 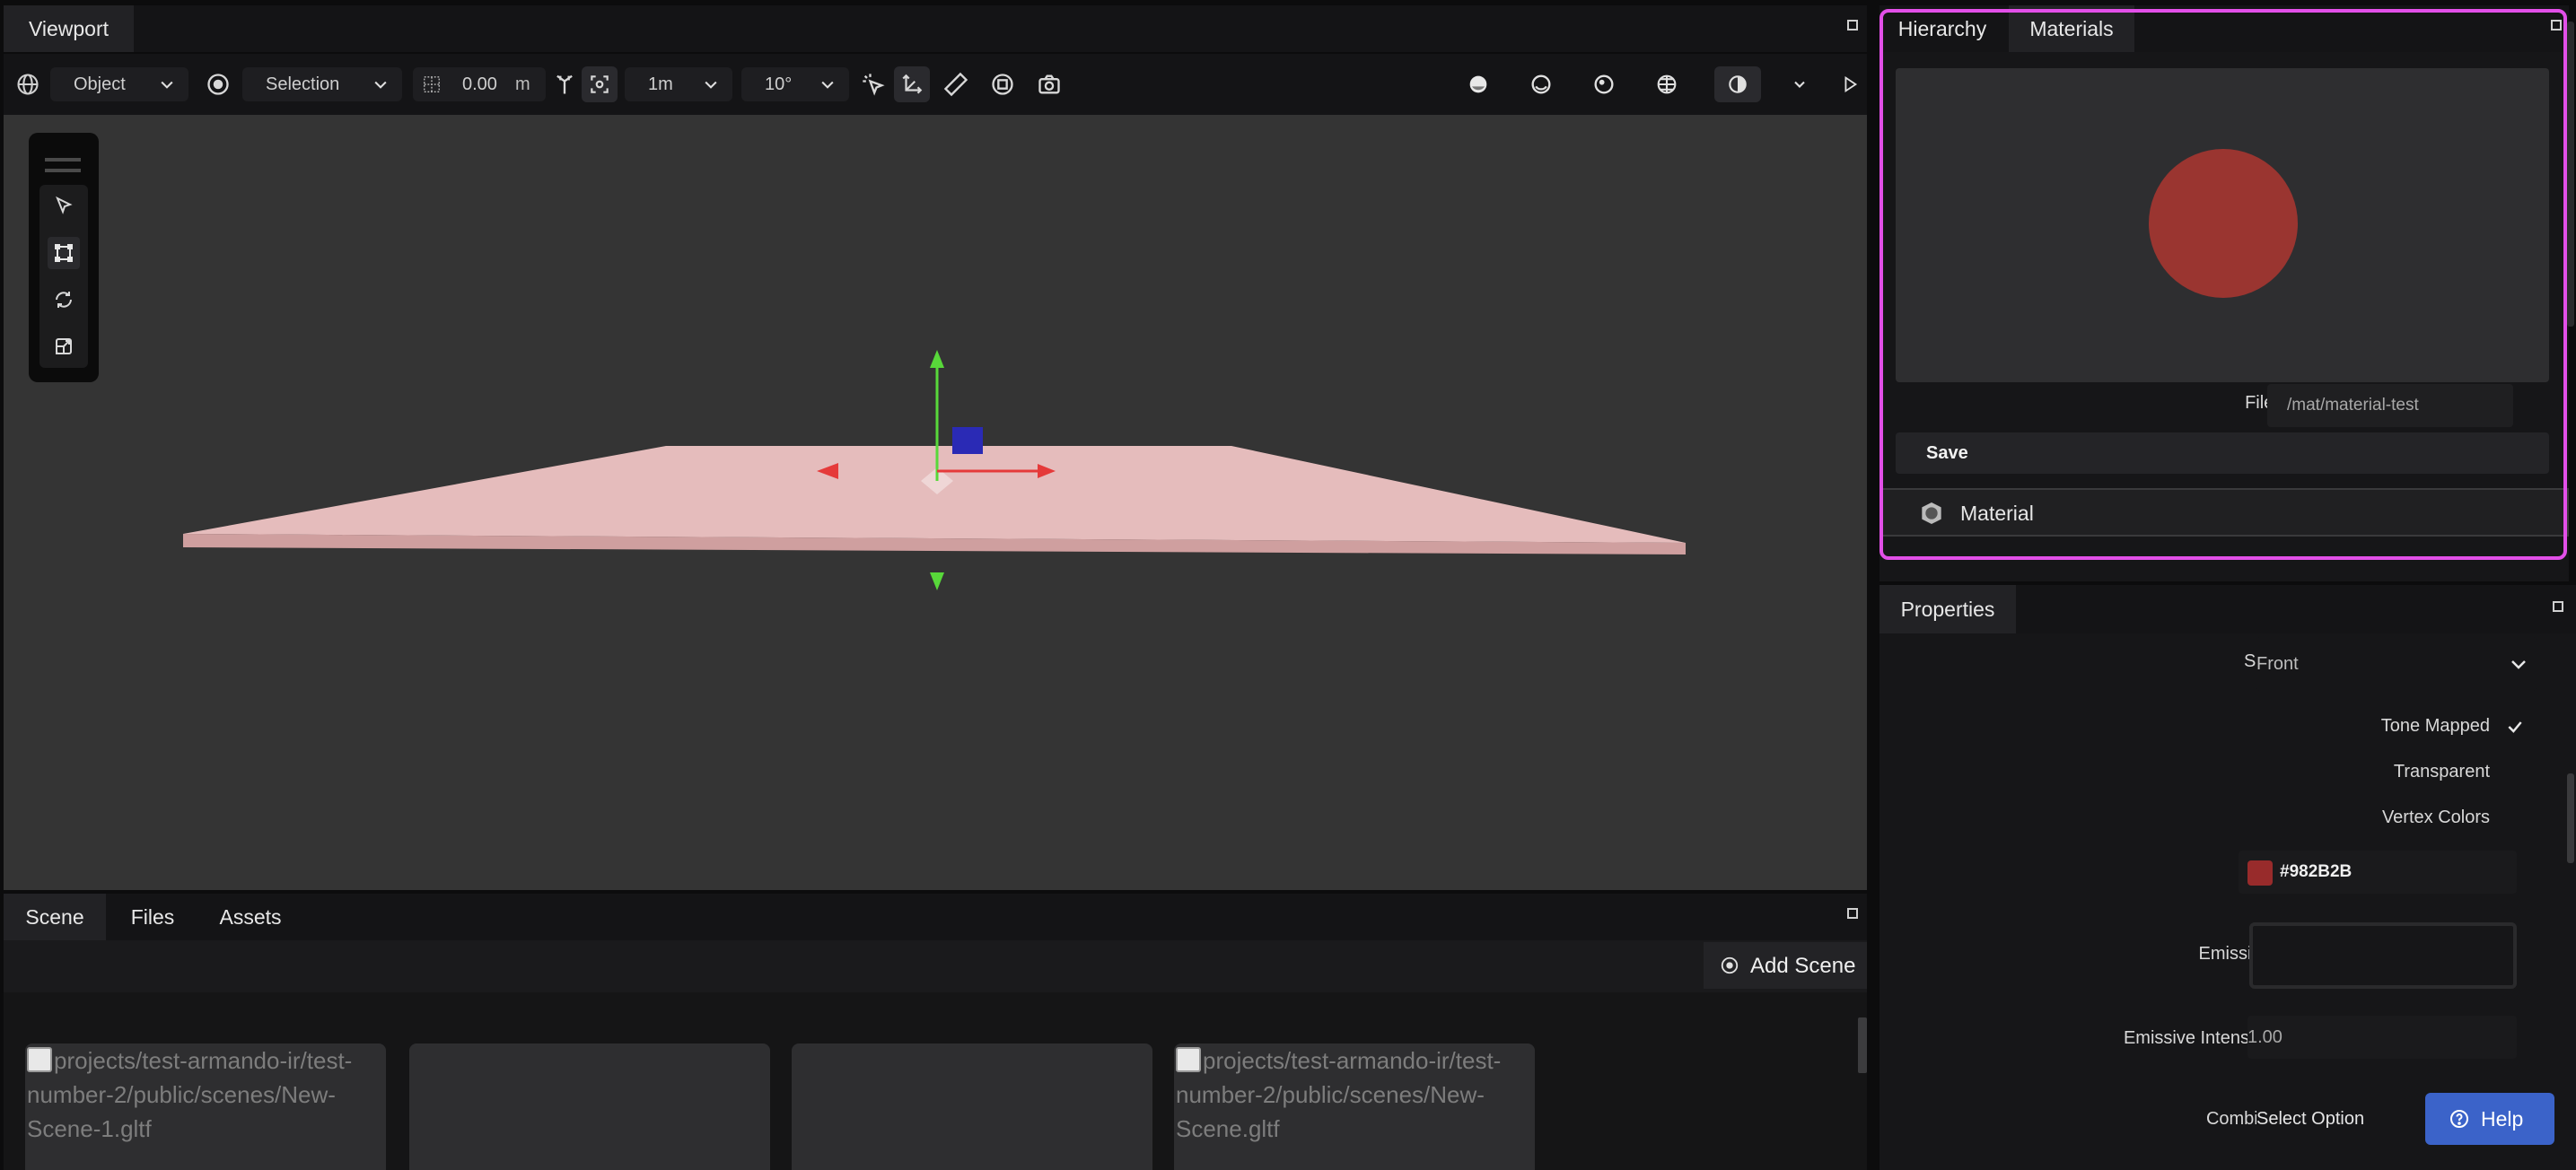 I want to click on viewport-tabstrip: Viewport, so click(x=936, y=29).